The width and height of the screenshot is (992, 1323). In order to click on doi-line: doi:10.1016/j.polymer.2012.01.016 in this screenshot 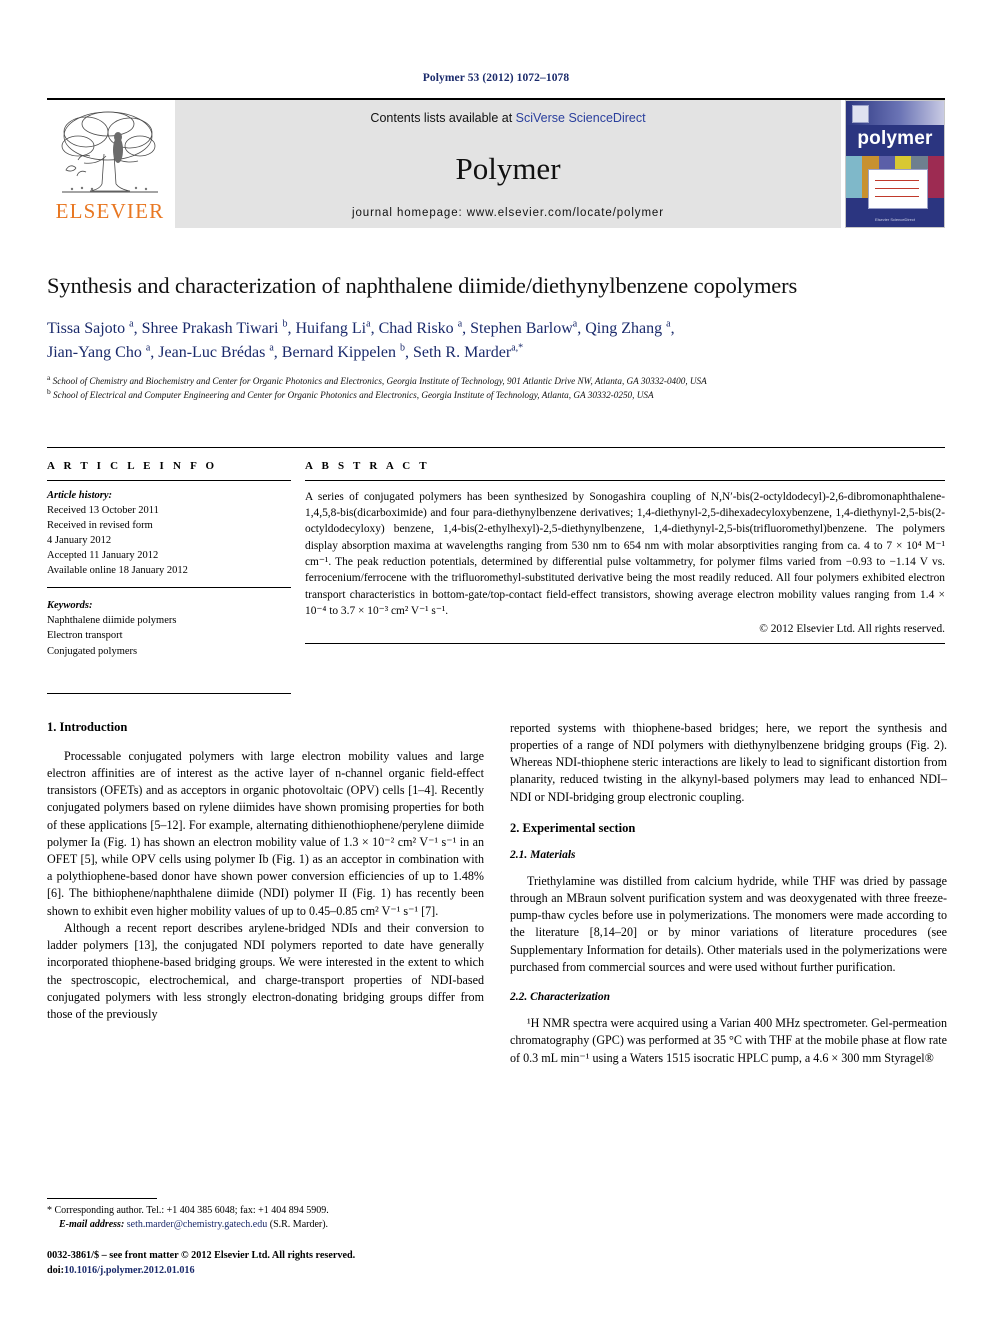, I will do `click(265, 1271)`.